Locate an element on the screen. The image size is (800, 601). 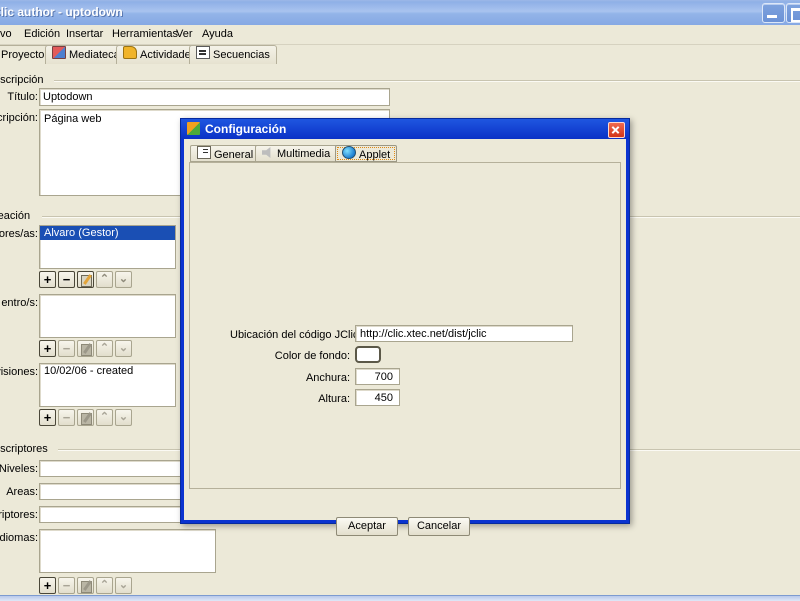
taskbar-edge is located at coordinates (400, 598).